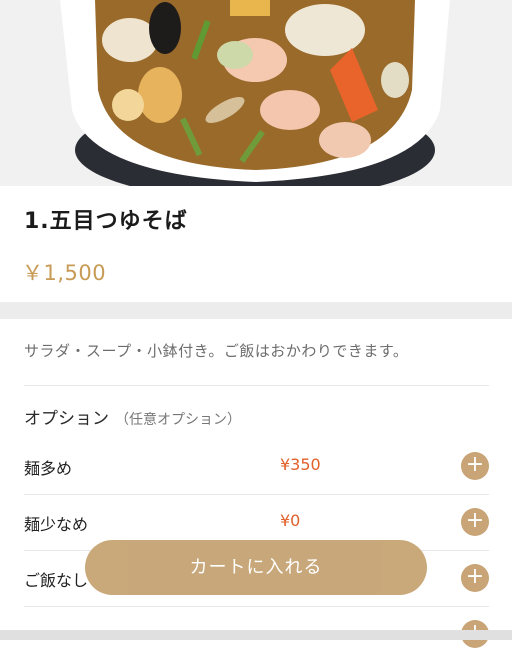 This screenshot has height=663, width=512. What do you see at coordinates (64, 273) in the screenshot?
I see `product-price: ￥1,500` at bounding box center [64, 273].